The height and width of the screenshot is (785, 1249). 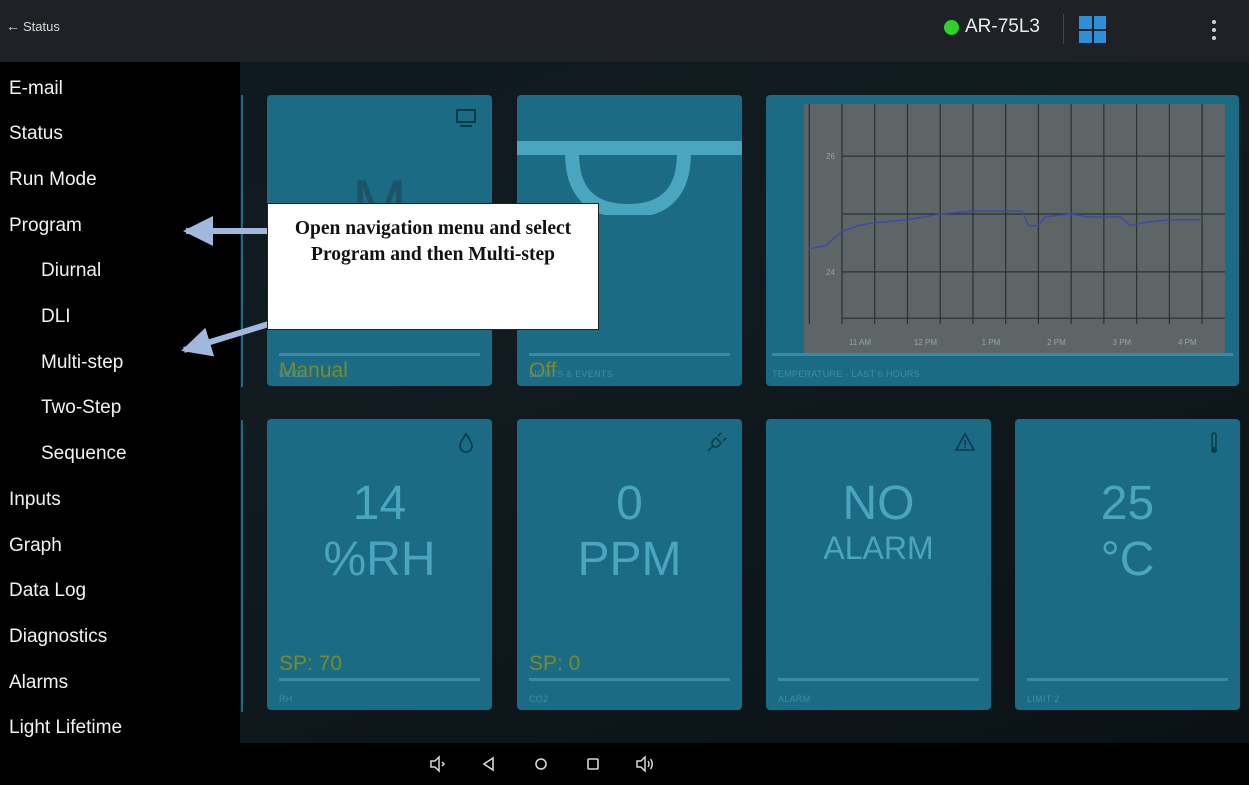 What do you see at coordinates (438, 764) in the screenshot?
I see `volume-down-icon` at bounding box center [438, 764].